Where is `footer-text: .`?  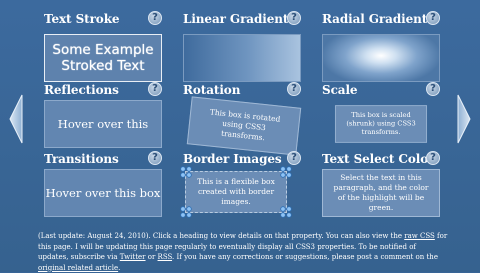 footer-text: . is located at coordinates (119, 267).